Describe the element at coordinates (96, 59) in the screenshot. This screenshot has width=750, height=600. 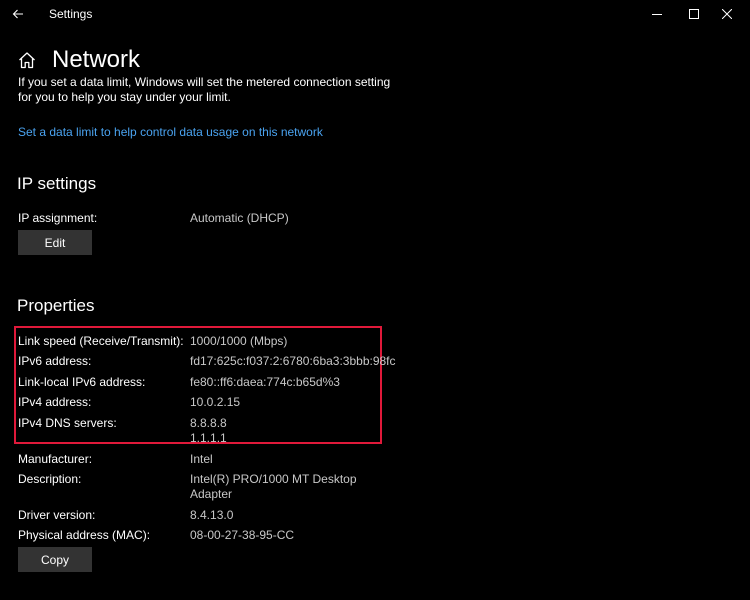
I see `page-title: Network` at that location.